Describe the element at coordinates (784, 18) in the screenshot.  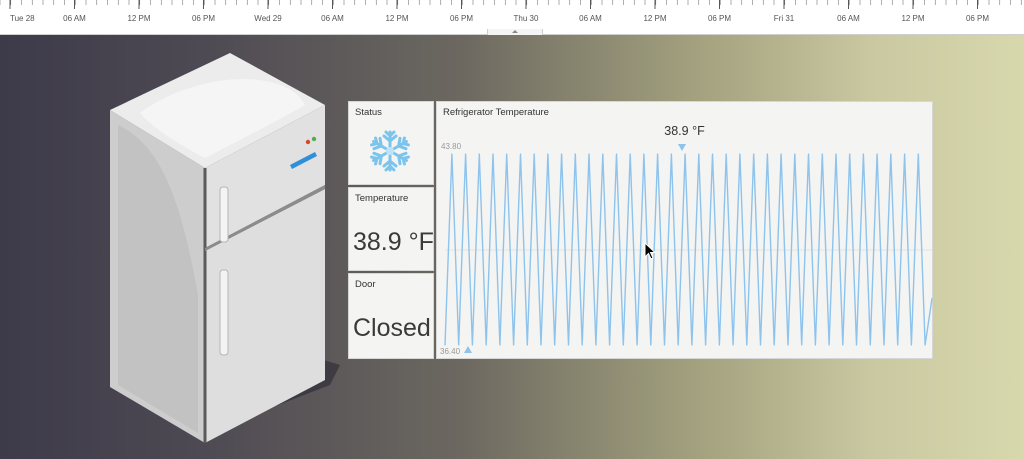
I see `timeline-label: Fri 31` at that location.